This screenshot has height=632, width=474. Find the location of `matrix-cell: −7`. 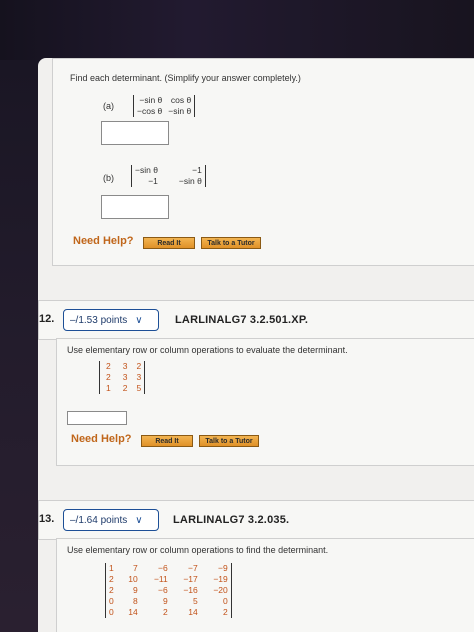

matrix-cell: −7 is located at coordinates (193, 568).